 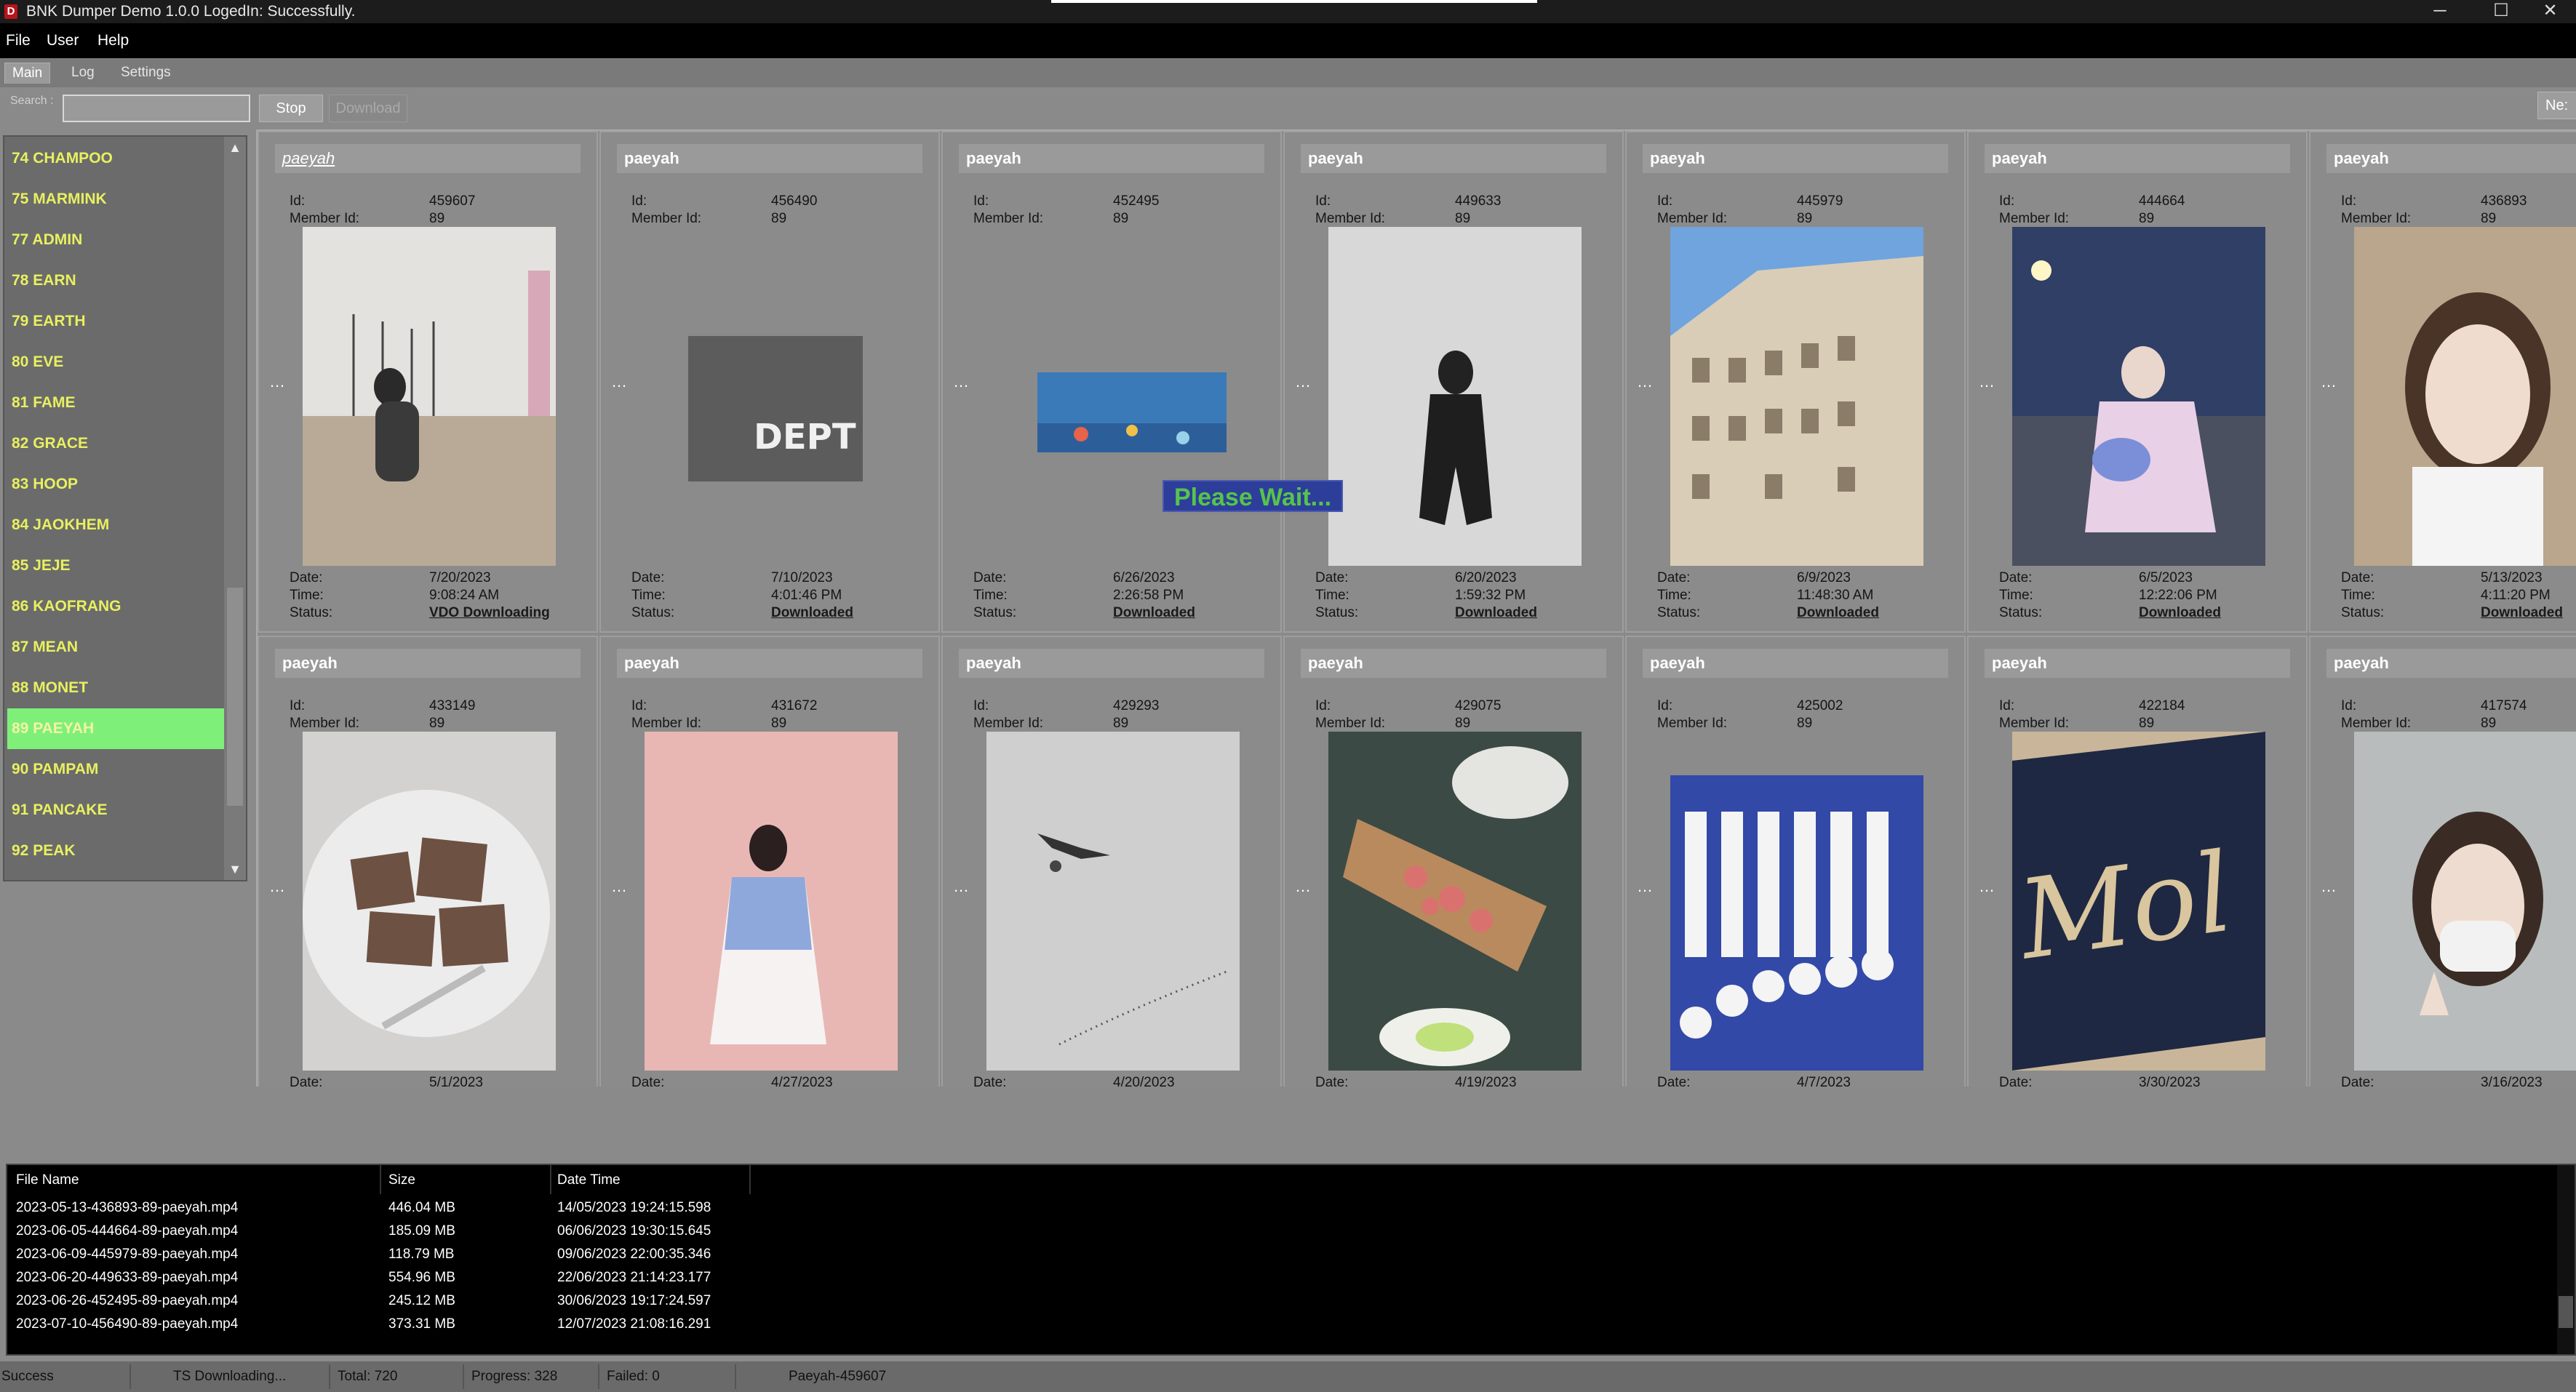 What do you see at coordinates (117, 810) in the screenshot?
I see `member-item-pancake: 91 PANCAKE` at bounding box center [117, 810].